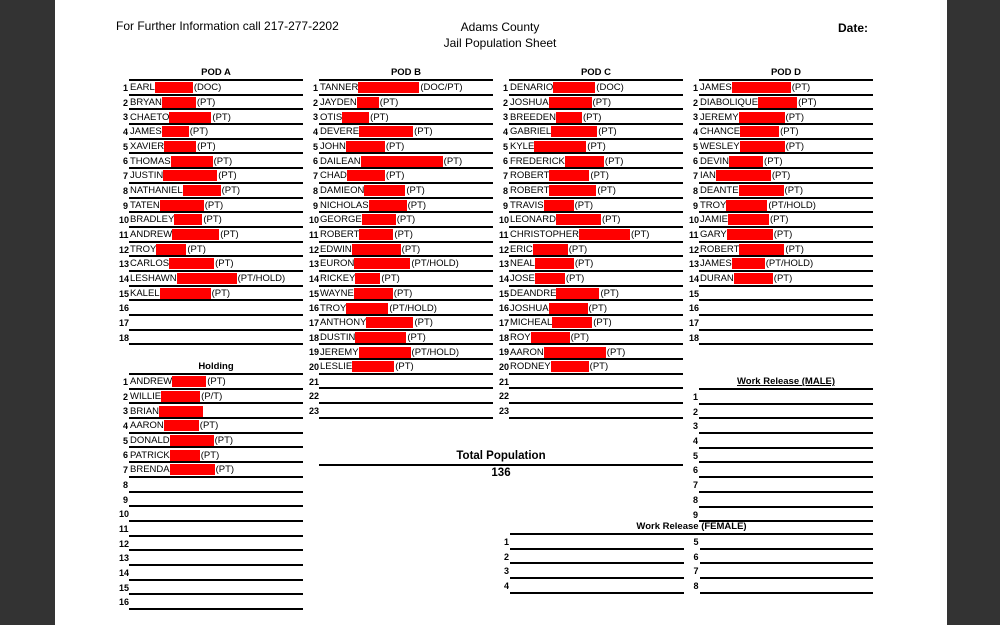 This screenshot has width=1000, height=625. What do you see at coordinates (544, 235) in the screenshot?
I see `inmate-first-name: CHRISTOPHER` at bounding box center [544, 235].